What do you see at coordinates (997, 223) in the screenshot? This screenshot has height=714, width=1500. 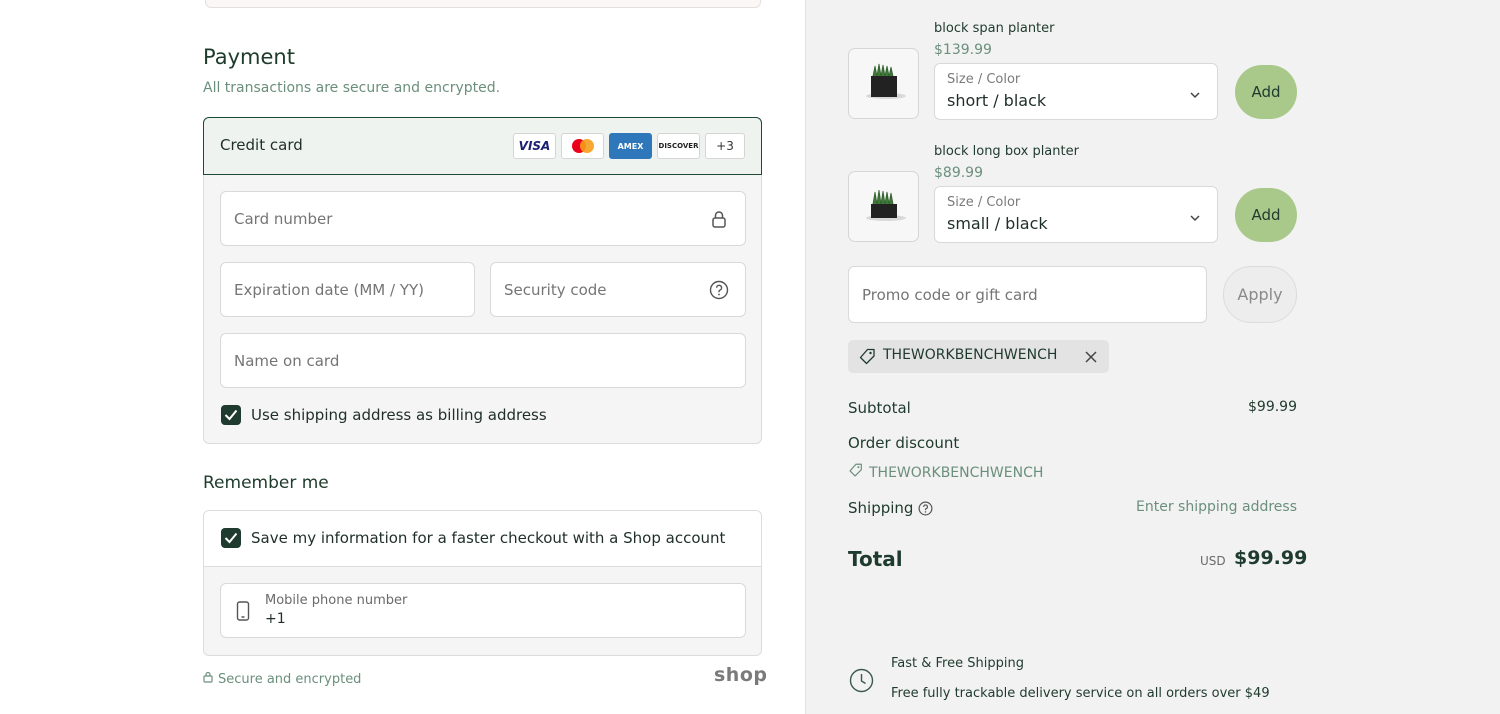 I see `select-value: small / black` at bounding box center [997, 223].